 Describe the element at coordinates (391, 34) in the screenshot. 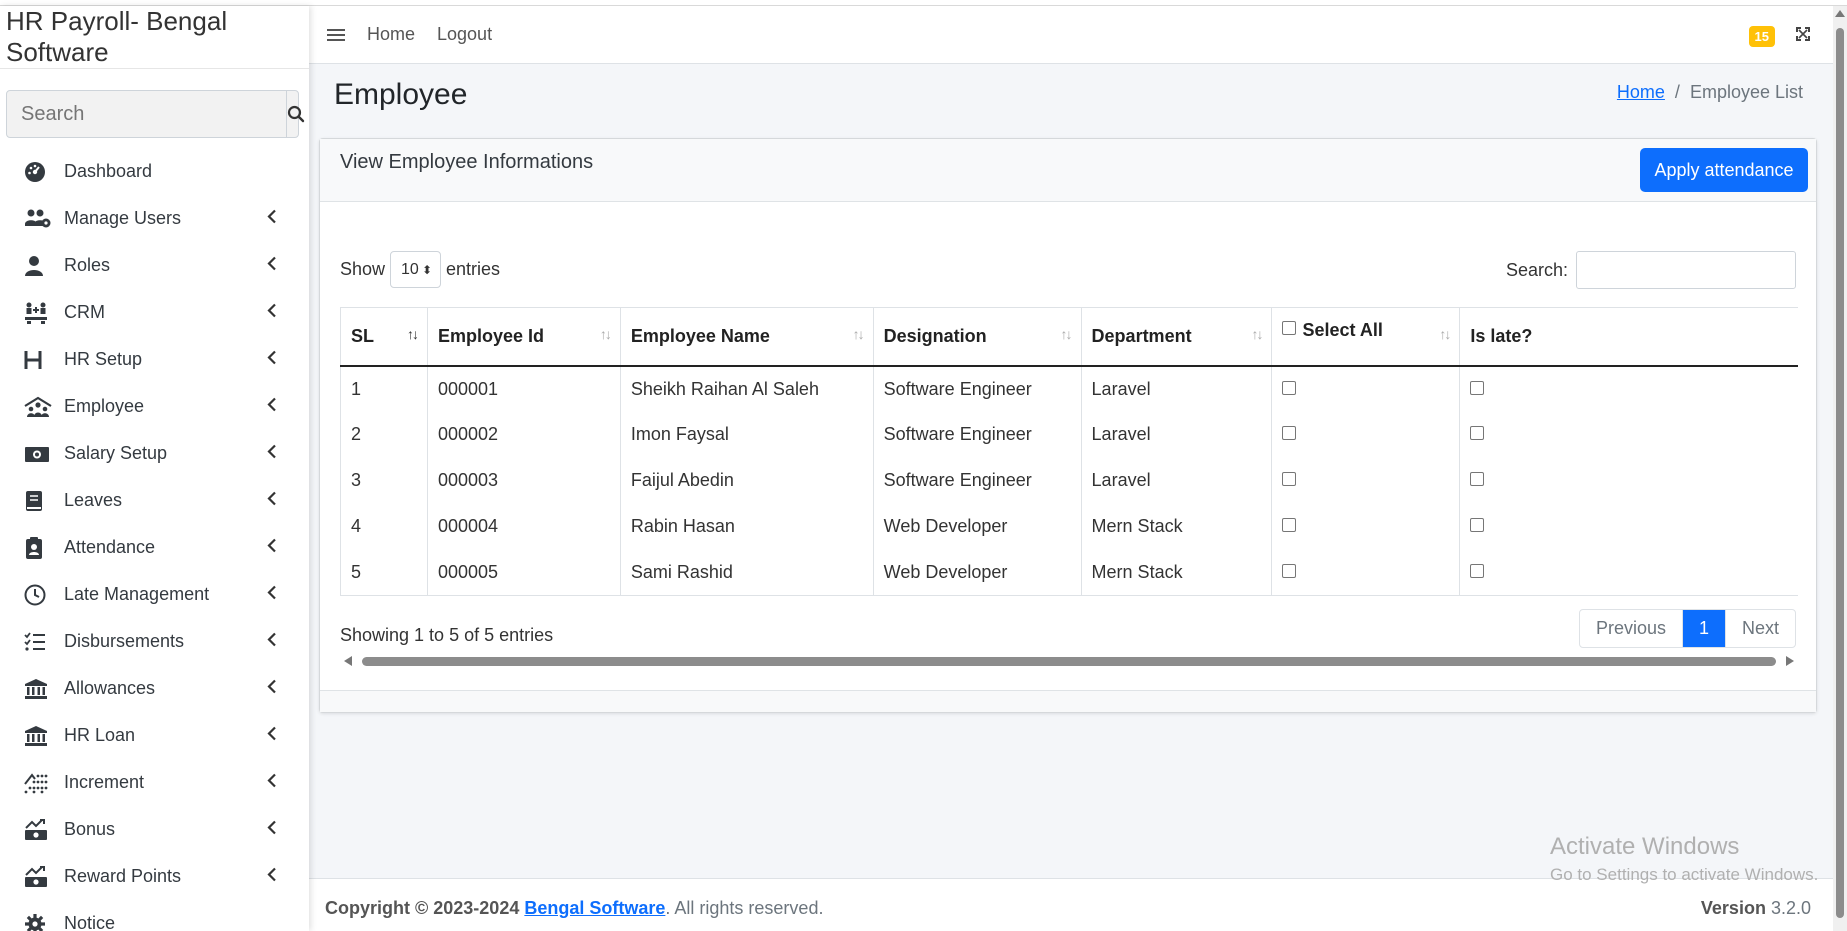

I see `topbar-home-link: Home` at that location.